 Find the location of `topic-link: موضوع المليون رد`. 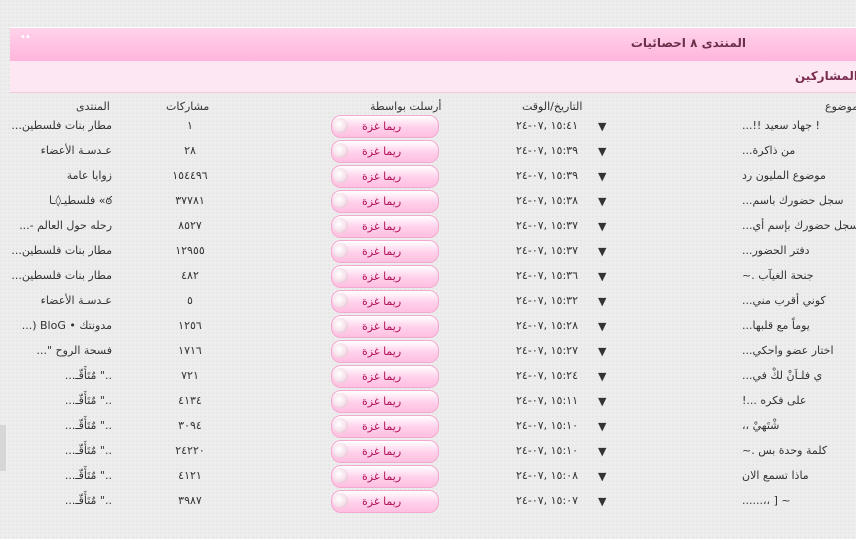

topic-link: موضوع المليون رد is located at coordinates (784, 175).